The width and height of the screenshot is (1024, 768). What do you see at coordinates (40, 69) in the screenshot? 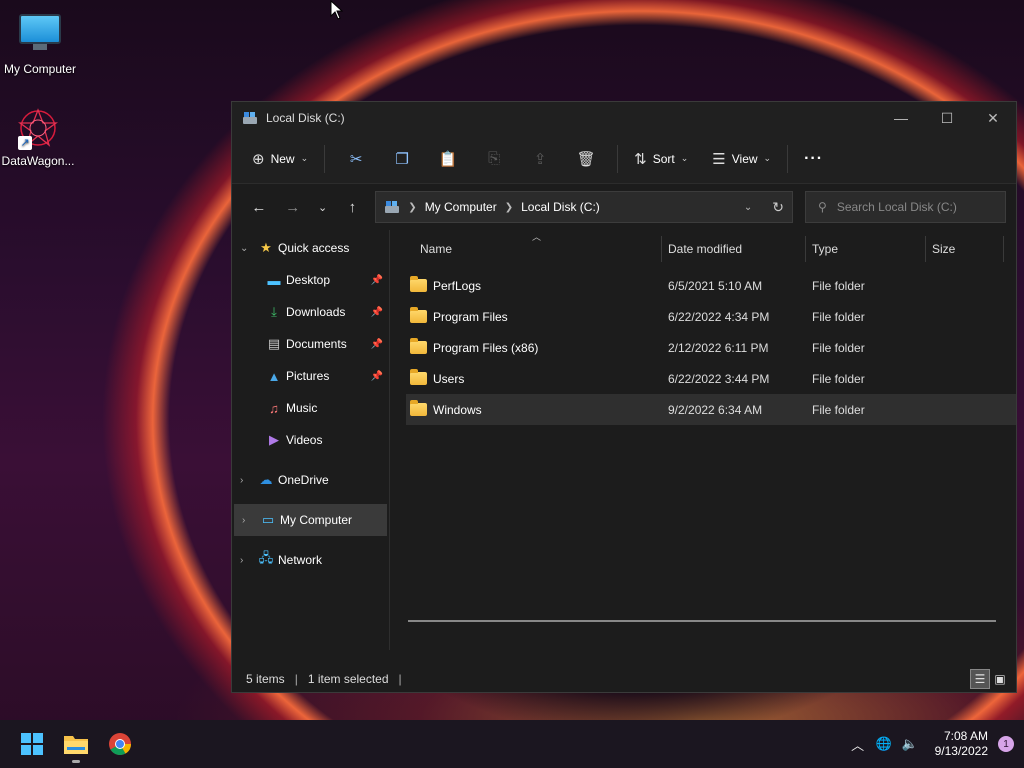
I see `desktop-icon-label: My Computer` at bounding box center [40, 69].